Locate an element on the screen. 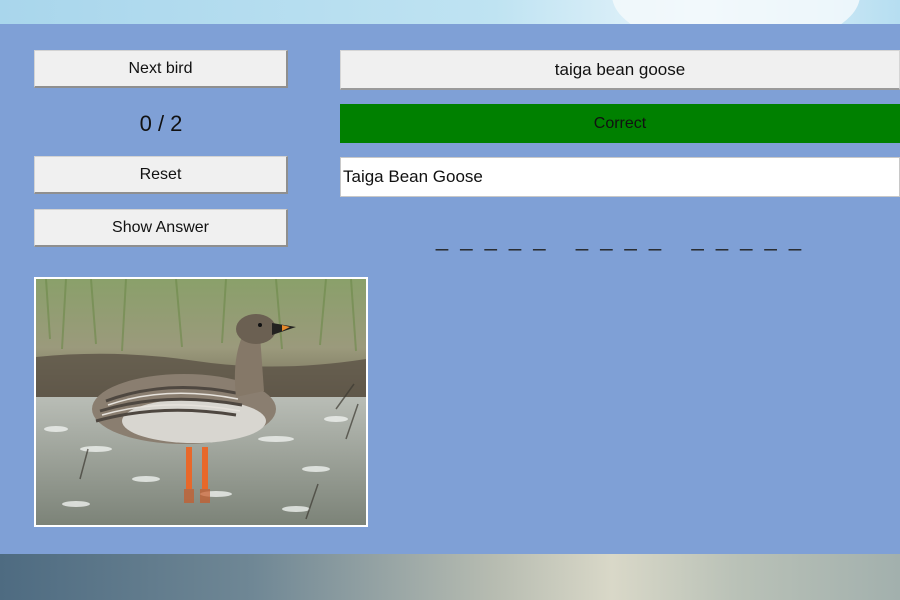  reset-button: Reset is located at coordinates (161, 175).